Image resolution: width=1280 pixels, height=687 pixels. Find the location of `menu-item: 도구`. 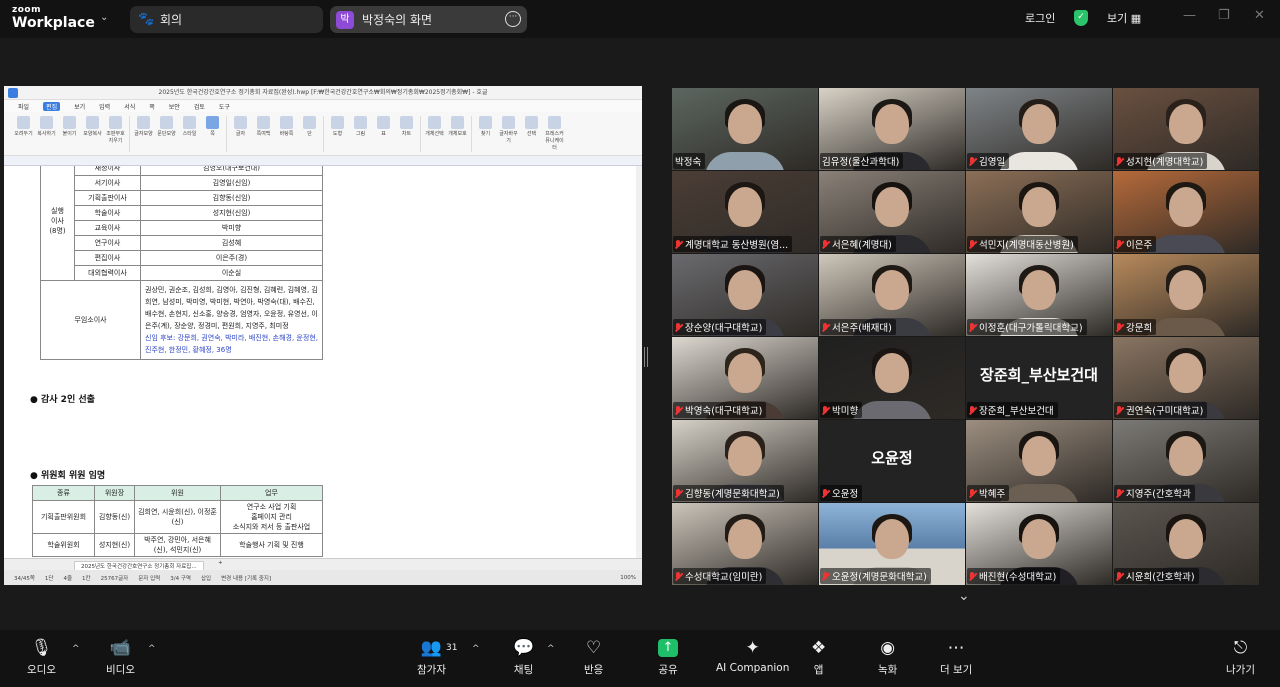

menu-item: 도구 is located at coordinates (224, 106).